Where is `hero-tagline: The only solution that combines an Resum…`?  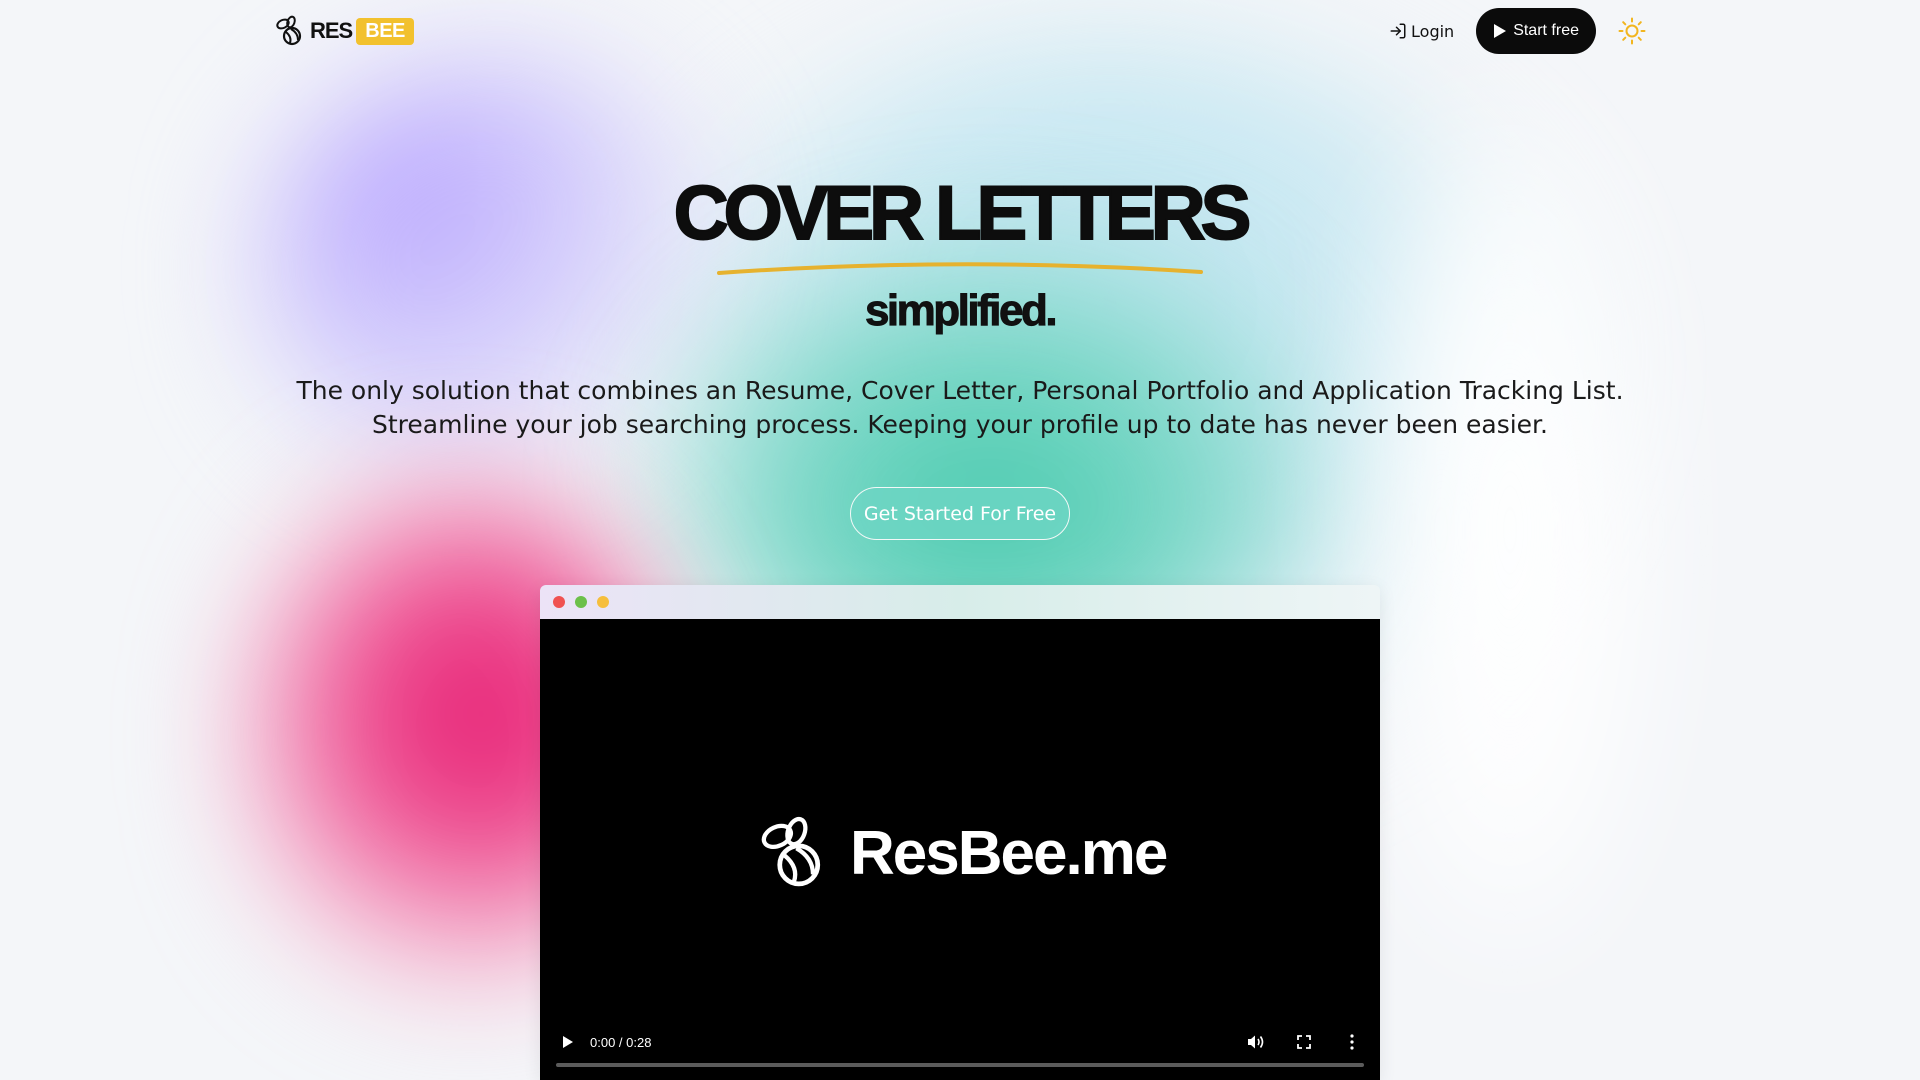 hero-tagline: The only solution that combines an Resum… is located at coordinates (960, 408).